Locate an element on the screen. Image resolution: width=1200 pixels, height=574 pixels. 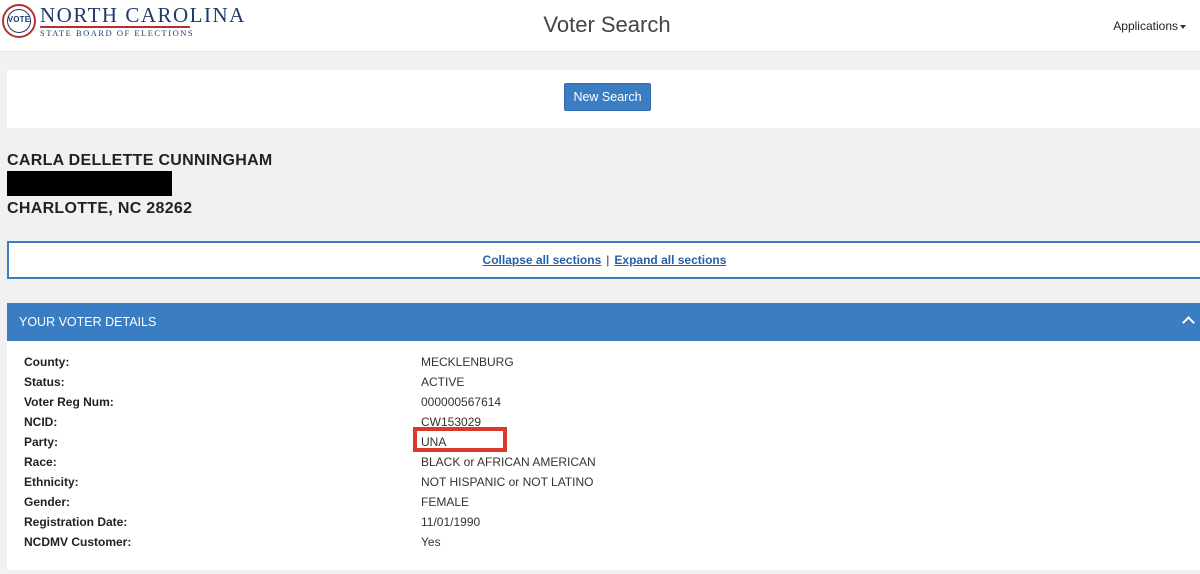
detail-label: Party: is located at coordinates (41, 442).